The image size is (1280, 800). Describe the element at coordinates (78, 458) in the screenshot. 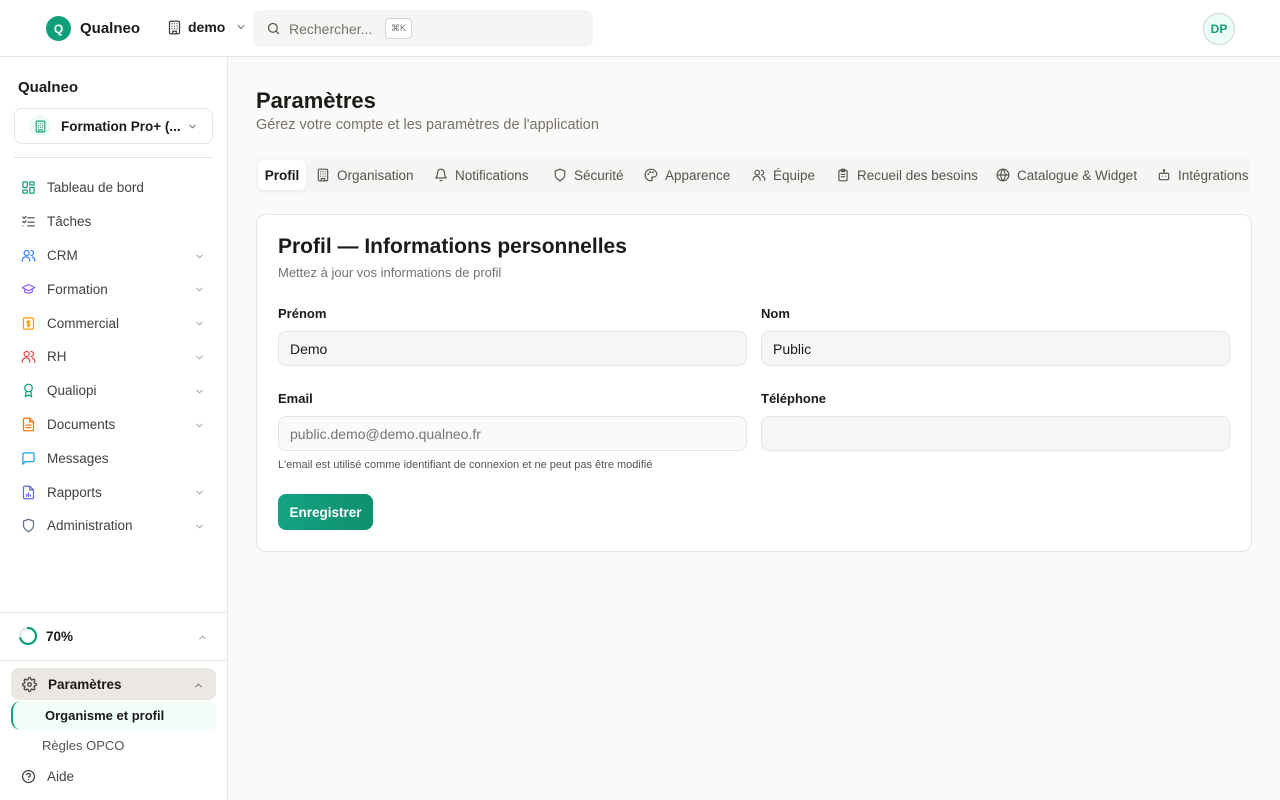

I see `sidebar-item-label: Messages` at that location.